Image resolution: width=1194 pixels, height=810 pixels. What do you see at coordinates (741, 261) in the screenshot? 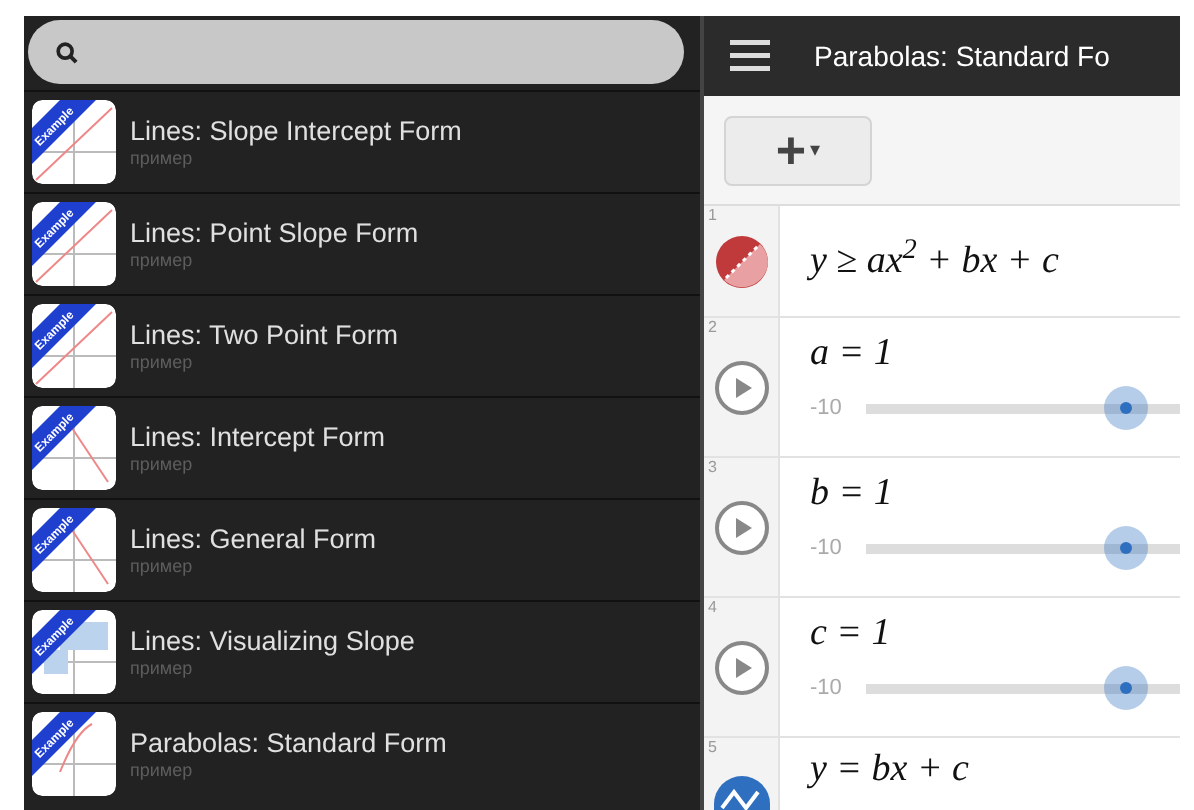
I see `color-toggle-icon` at bounding box center [741, 261].